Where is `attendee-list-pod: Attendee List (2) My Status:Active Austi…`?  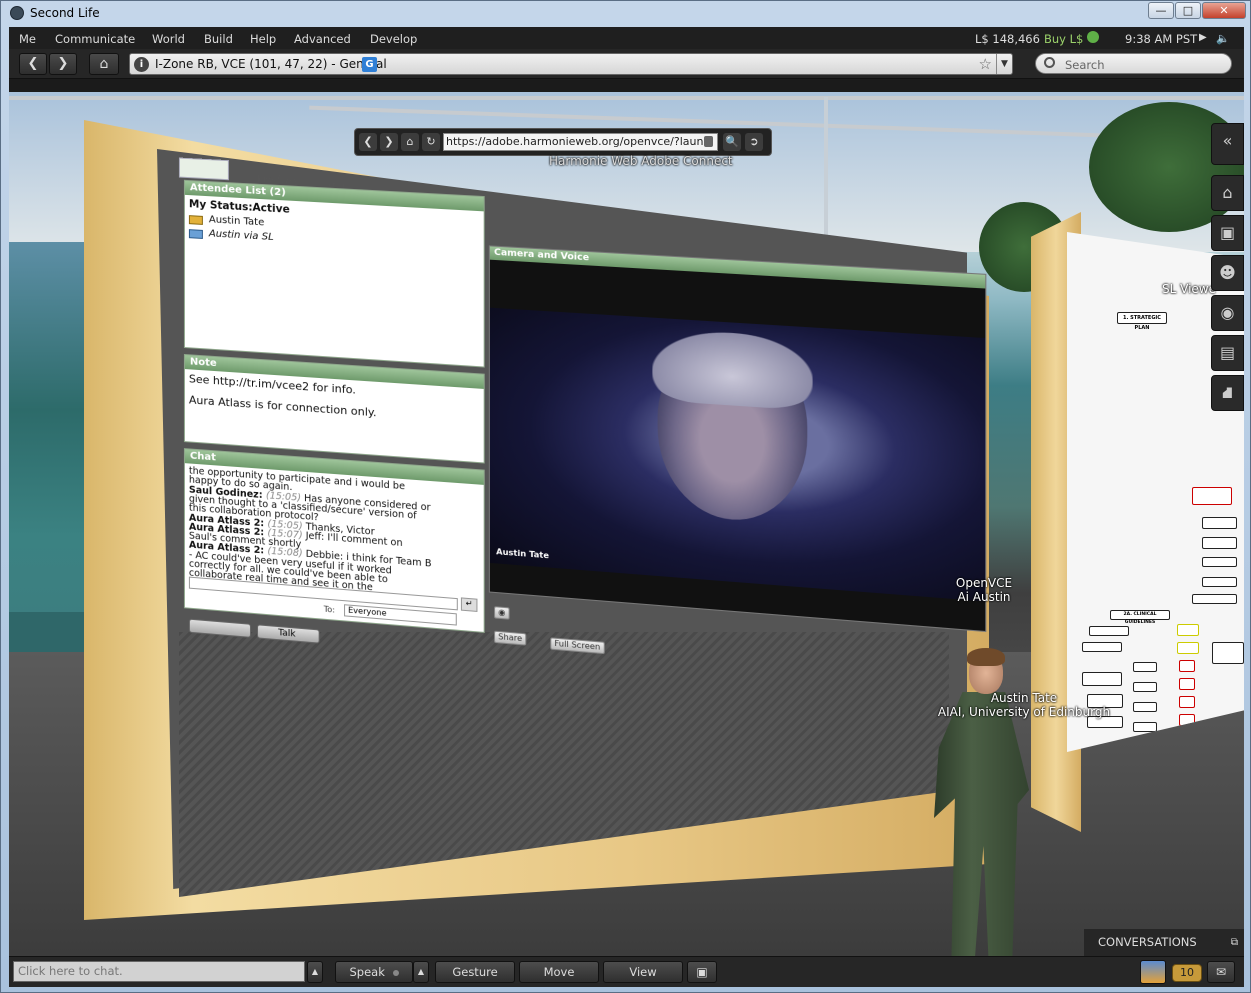
attendee-list-pod: Attendee List (2) My Status:Active Austi… is located at coordinates (334, 273).